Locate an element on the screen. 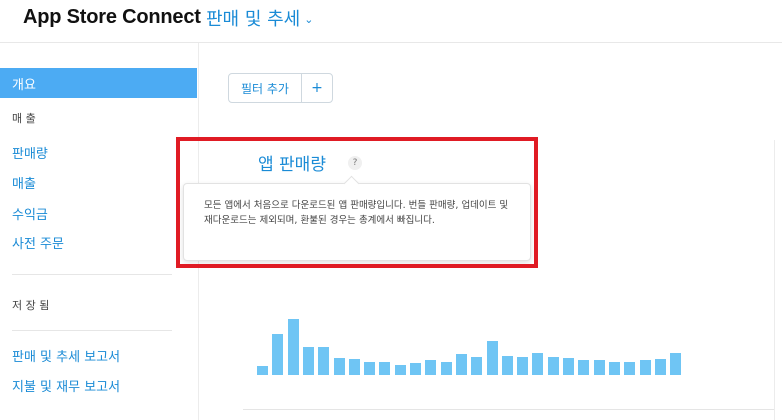 This screenshot has width=782, height=420. sidebar-item-label: 사전 주문 is located at coordinates (38, 244).